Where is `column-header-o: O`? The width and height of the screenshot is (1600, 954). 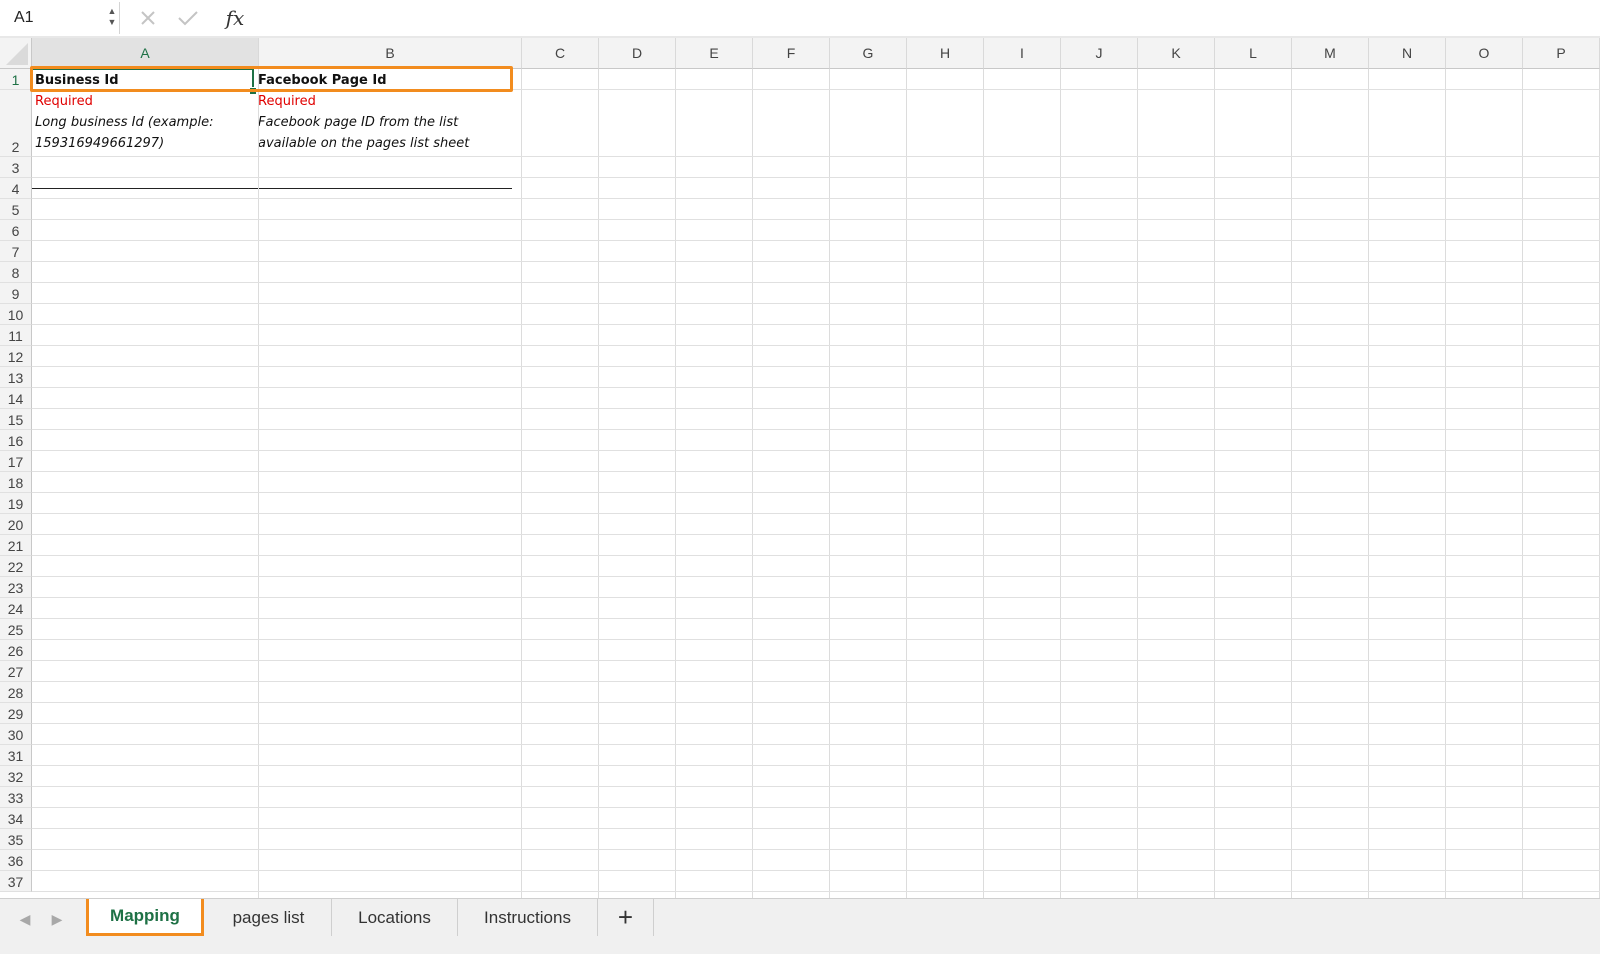 column-header-o: O is located at coordinates (1484, 53).